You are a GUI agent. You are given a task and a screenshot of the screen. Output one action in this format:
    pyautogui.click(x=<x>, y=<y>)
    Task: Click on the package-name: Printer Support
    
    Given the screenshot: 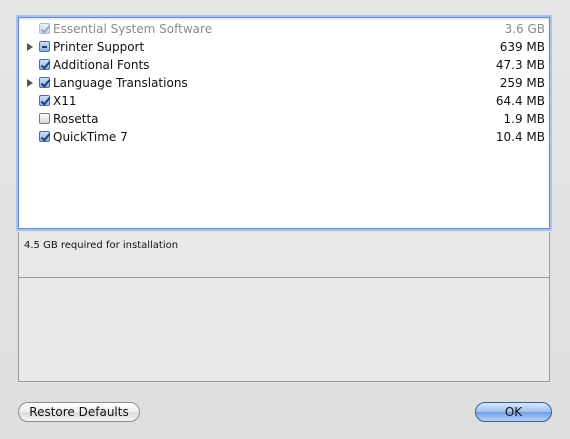 What is the action you would take?
    pyautogui.click(x=99, y=47)
    